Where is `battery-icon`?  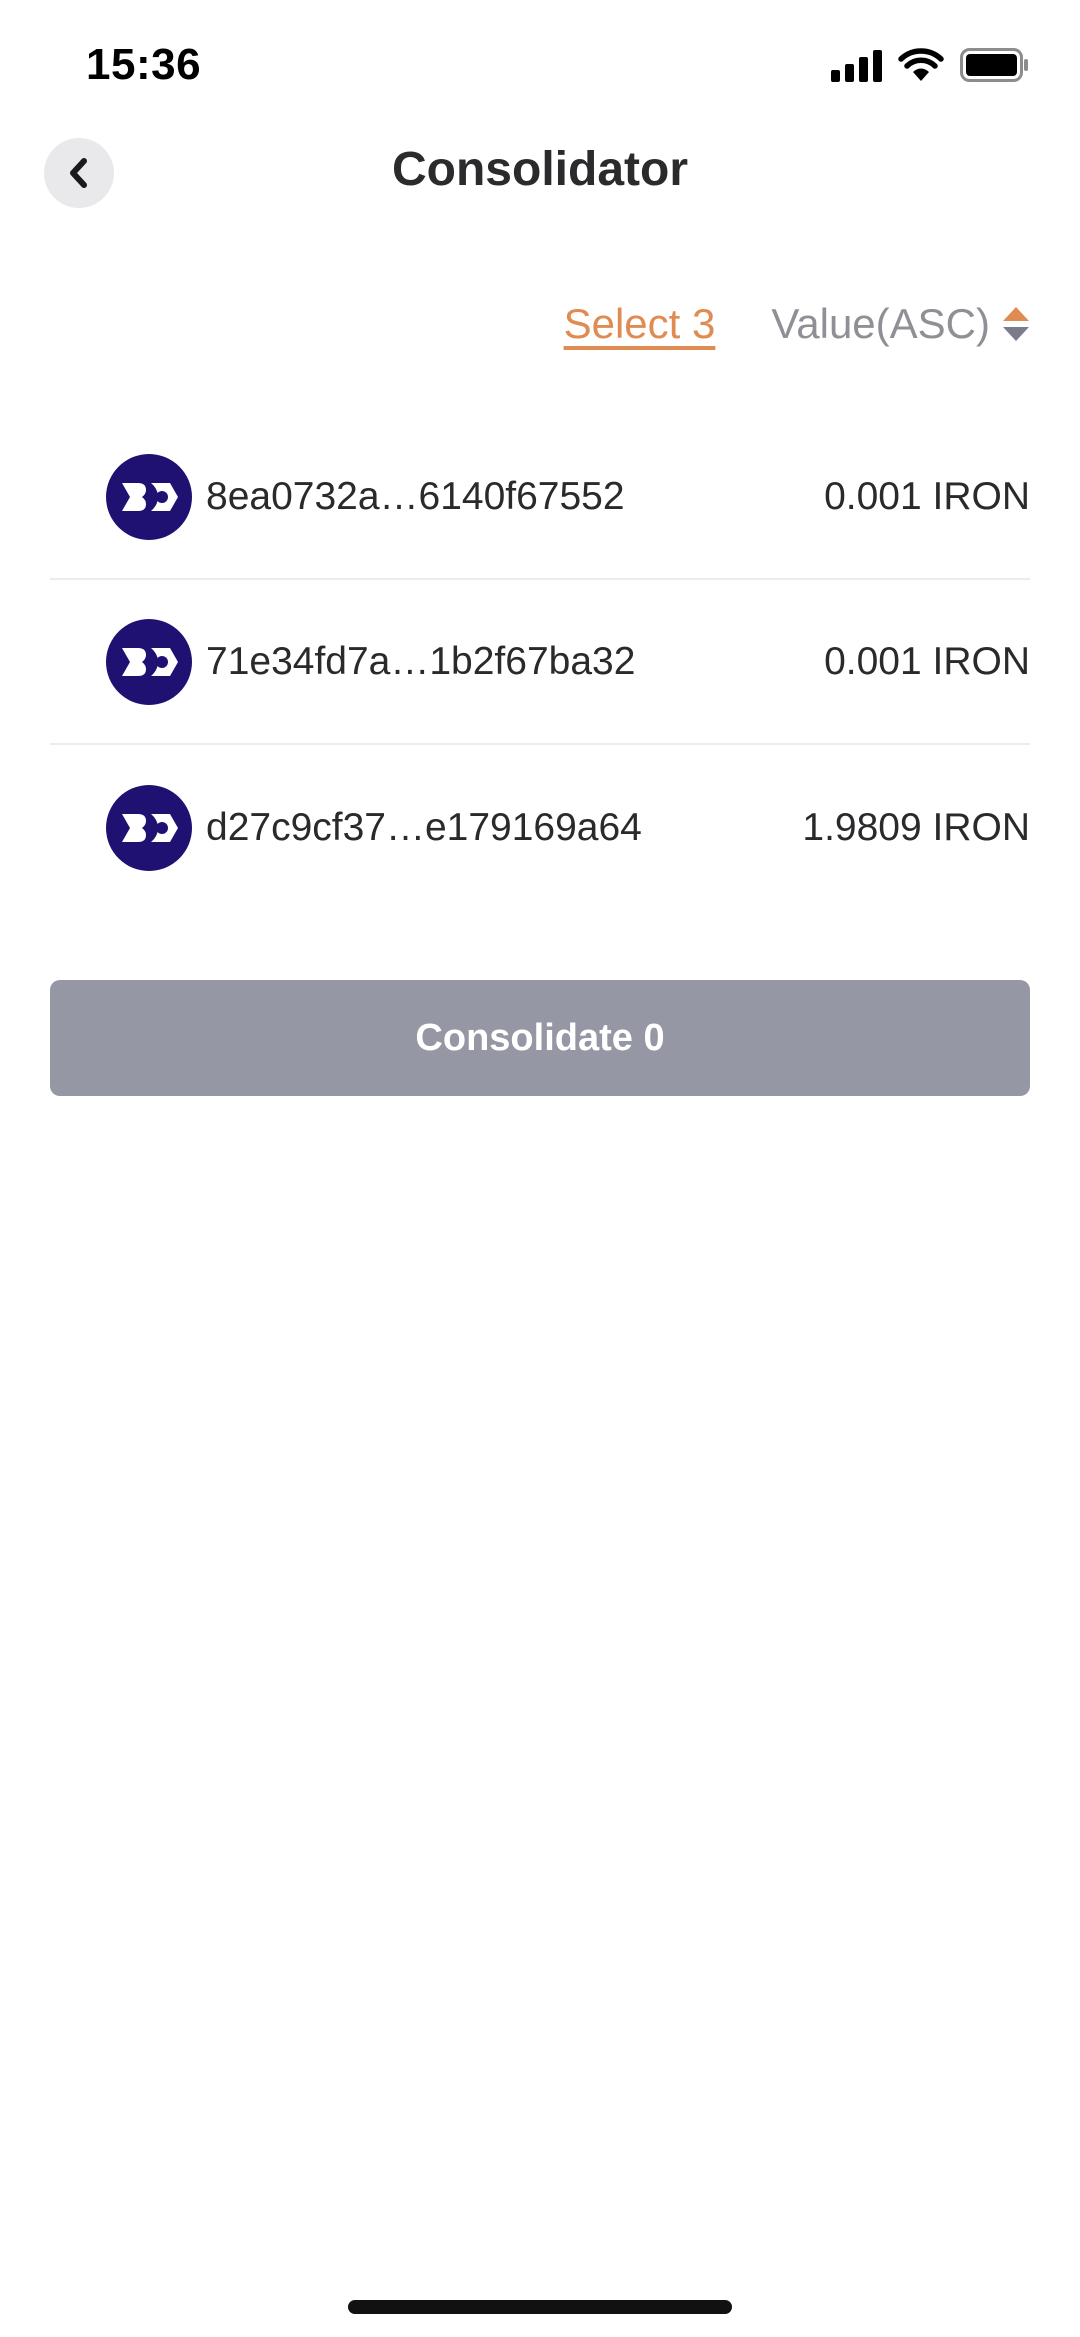
battery-icon is located at coordinates (994, 65).